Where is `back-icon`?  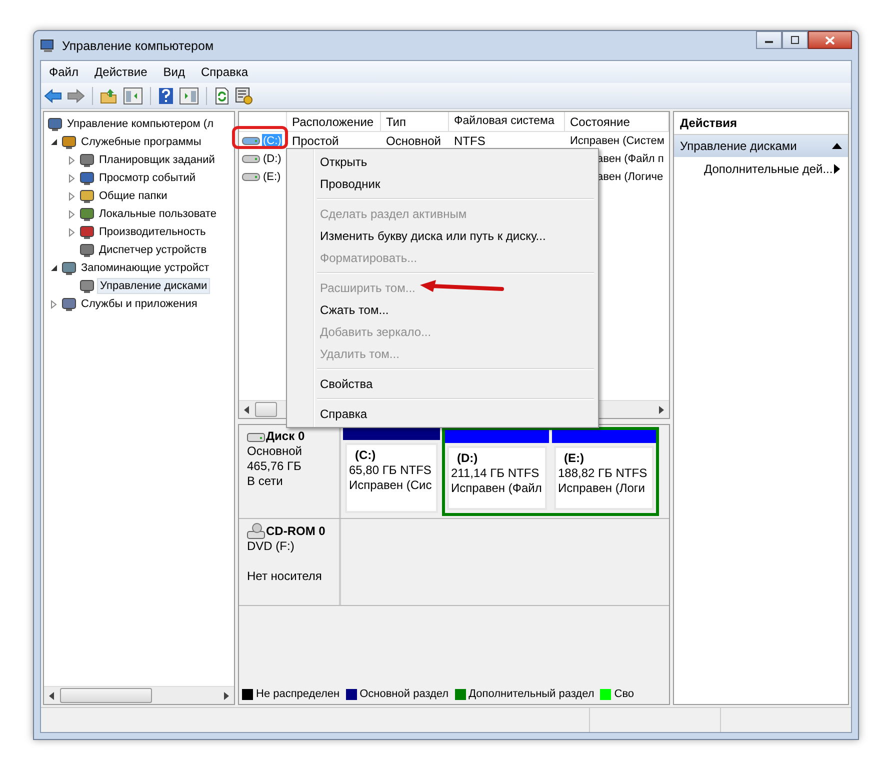
back-icon is located at coordinates (53, 96).